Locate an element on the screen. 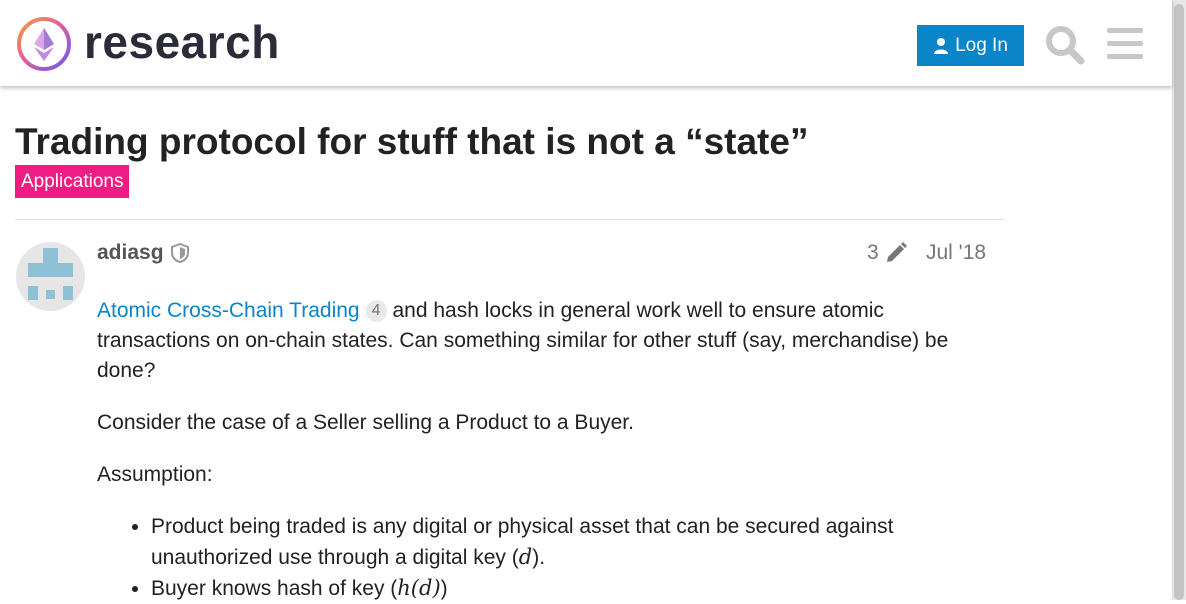 The height and width of the screenshot is (604, 1186). search-button is located at coordinates (1065, 45).